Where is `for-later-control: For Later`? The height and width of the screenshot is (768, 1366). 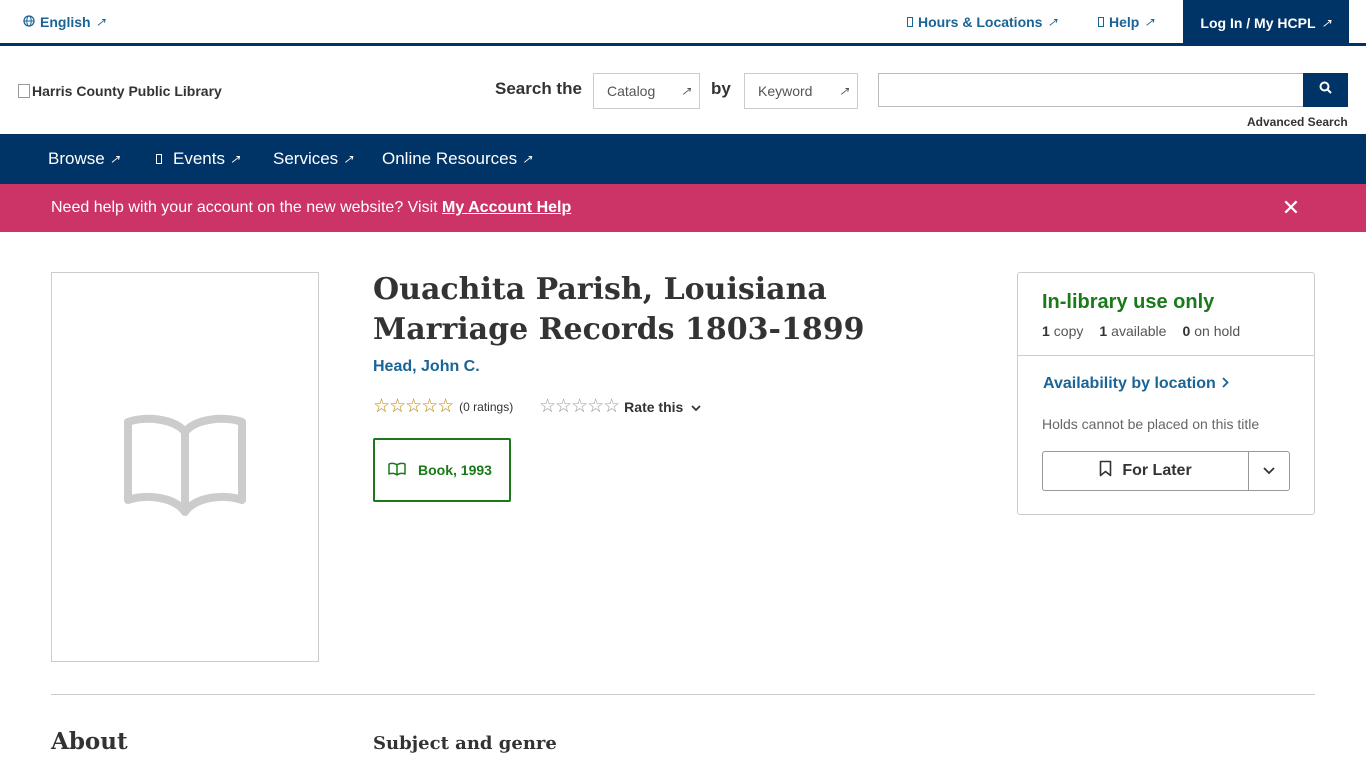
for-later-control: For Later is located at coordinates (1166, 471).